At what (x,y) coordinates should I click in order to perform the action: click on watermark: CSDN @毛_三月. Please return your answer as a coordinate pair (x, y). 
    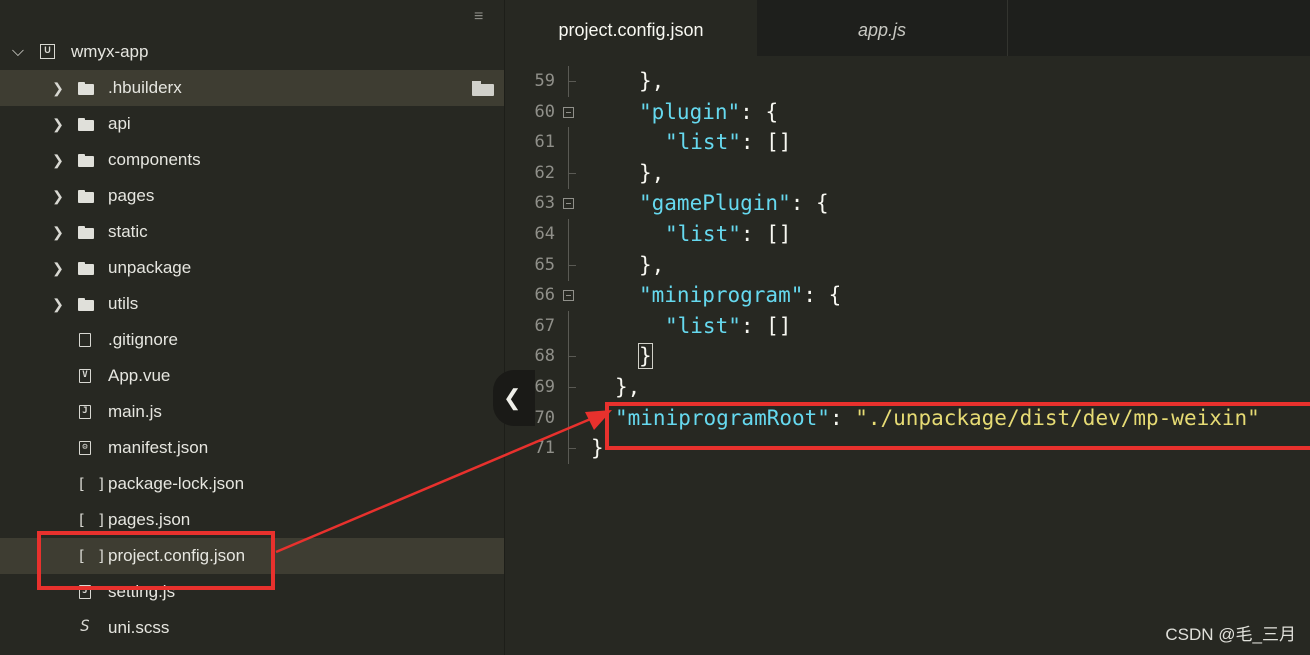
    Looking at the image, I should click on (1230, 634).